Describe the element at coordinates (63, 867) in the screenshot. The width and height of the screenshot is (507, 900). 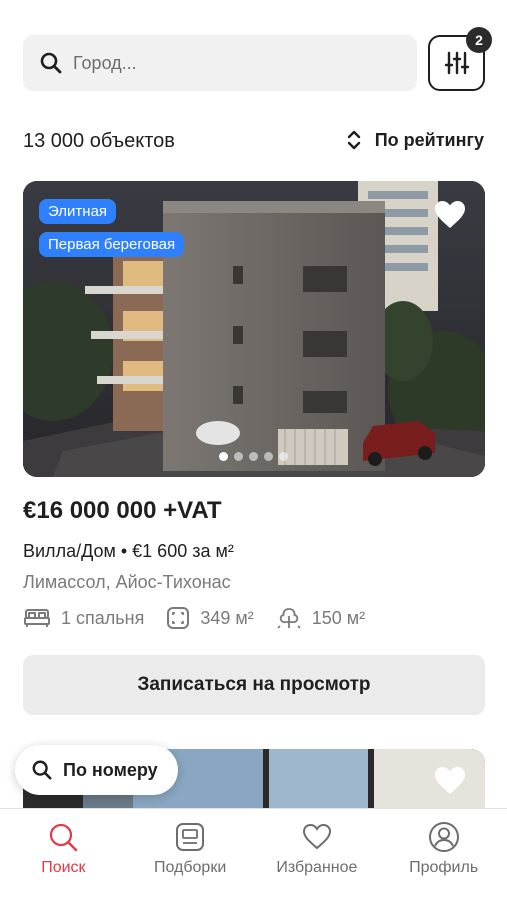
I see `nav-label: Поиск` at that location.